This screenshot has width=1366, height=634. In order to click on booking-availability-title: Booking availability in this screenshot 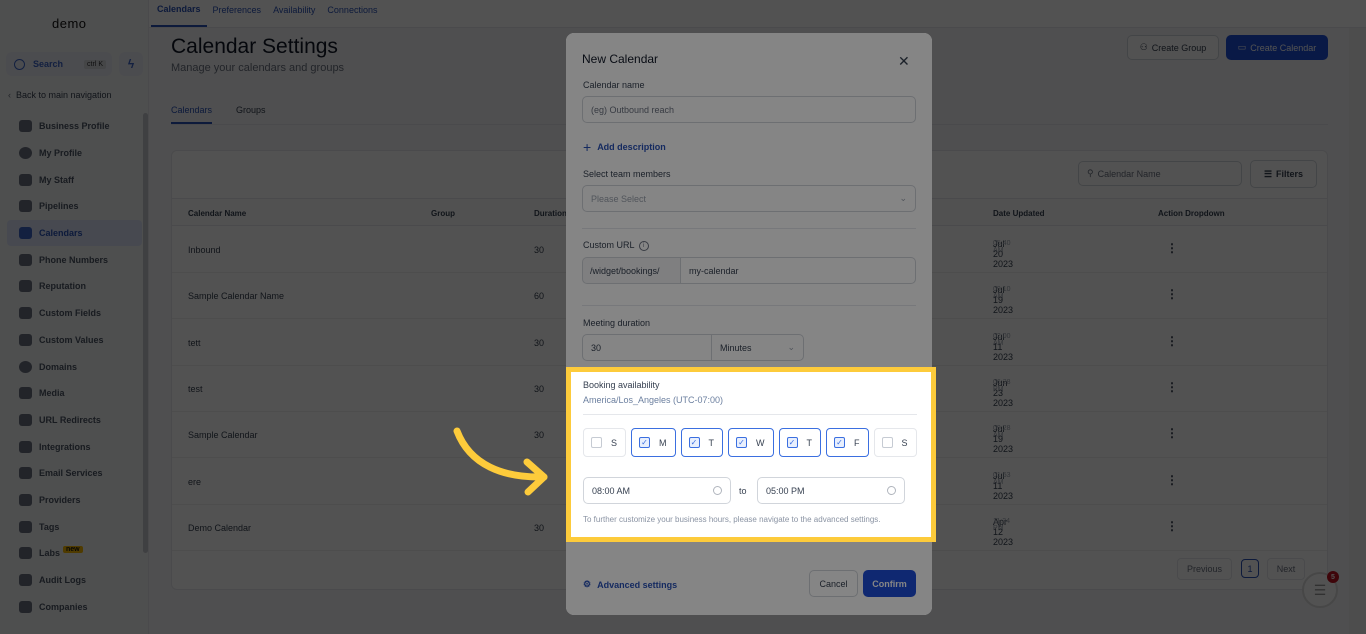, I will do `click(621, 385)`.